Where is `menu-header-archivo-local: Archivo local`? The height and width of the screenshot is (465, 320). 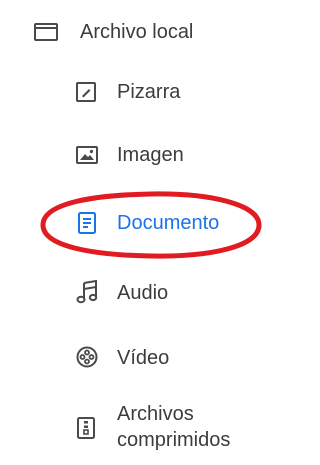 menu-header-archivo-local: Archivo local is located at coordinates (141, 32).